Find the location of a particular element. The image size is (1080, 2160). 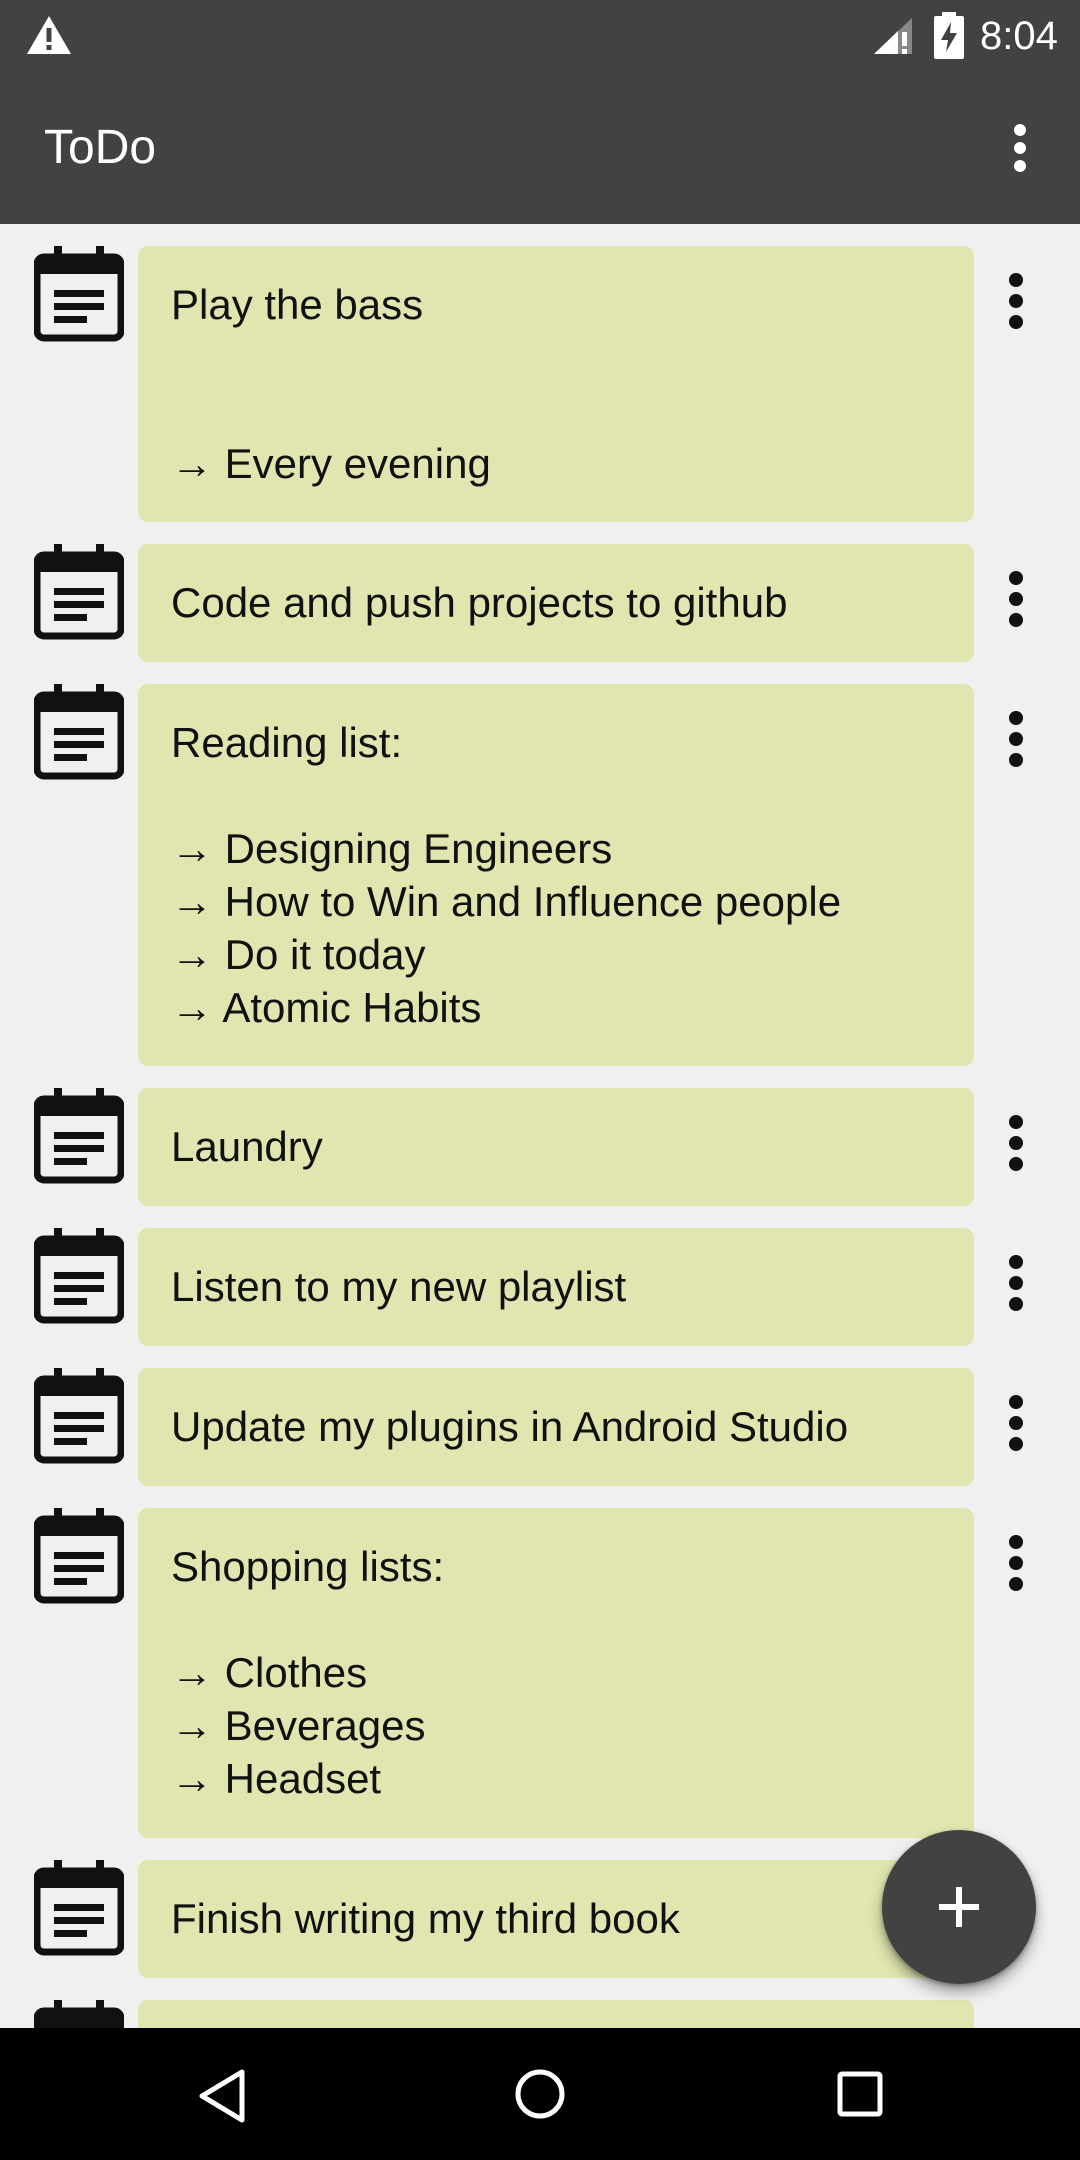

todo-card: Finish writing my third book is located at coordinates (556, 1919).